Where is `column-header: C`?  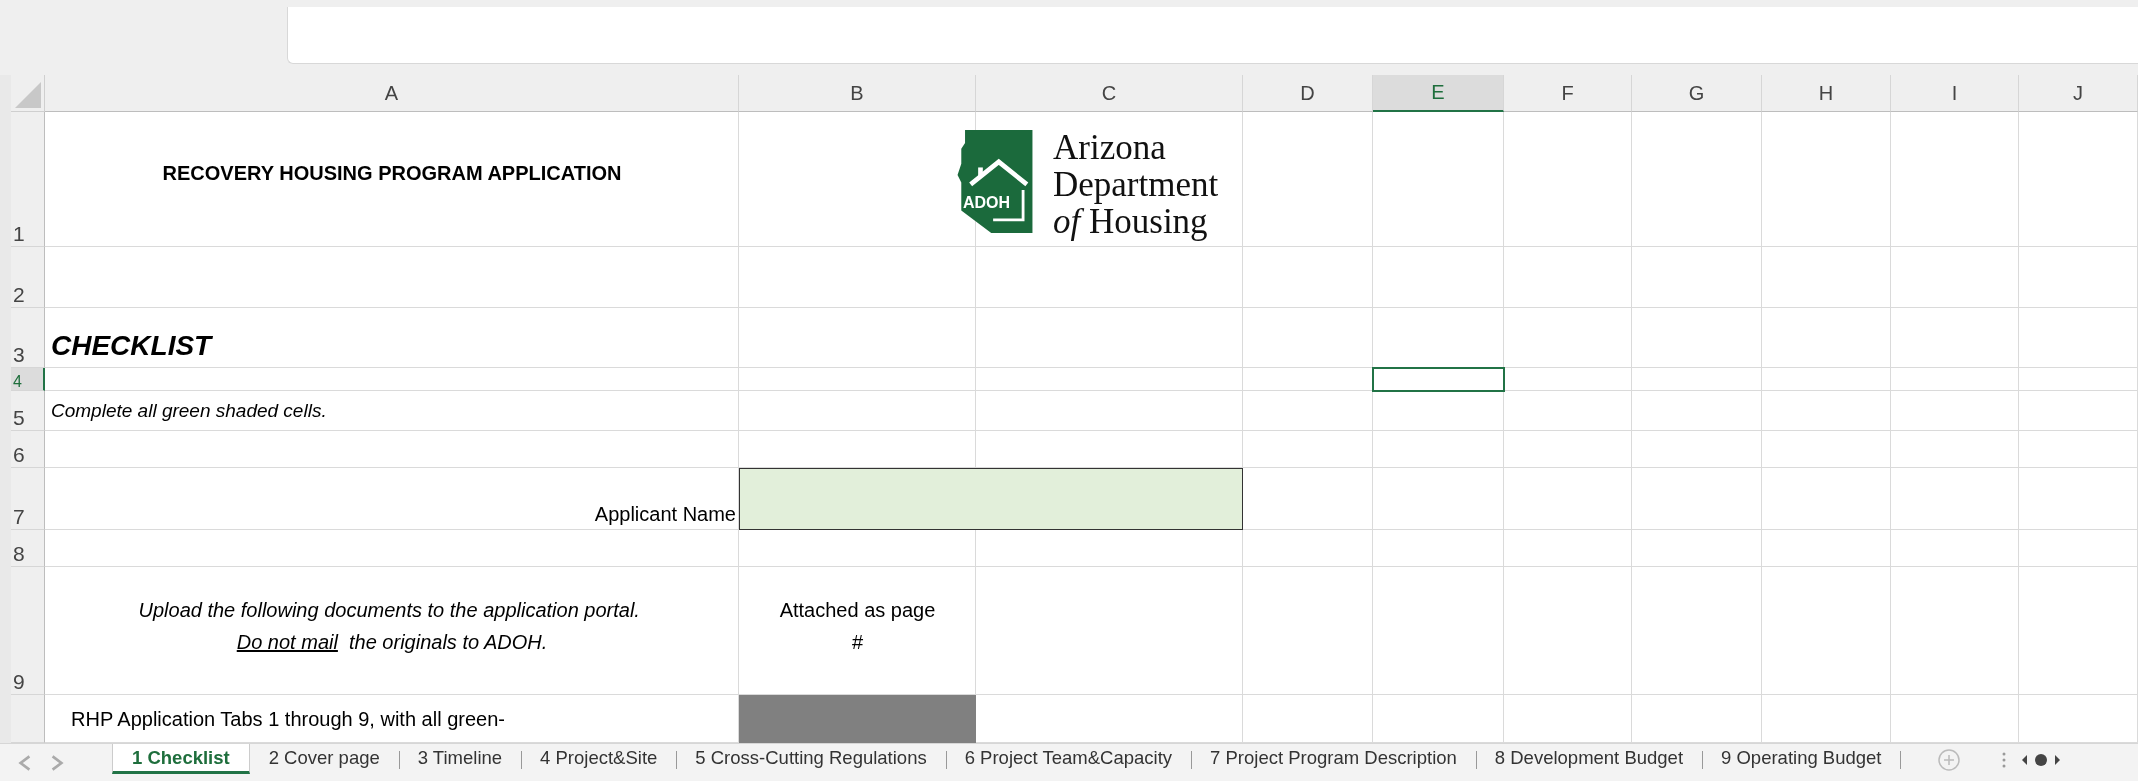
column-header: C is located at coordinates (1109, 93).